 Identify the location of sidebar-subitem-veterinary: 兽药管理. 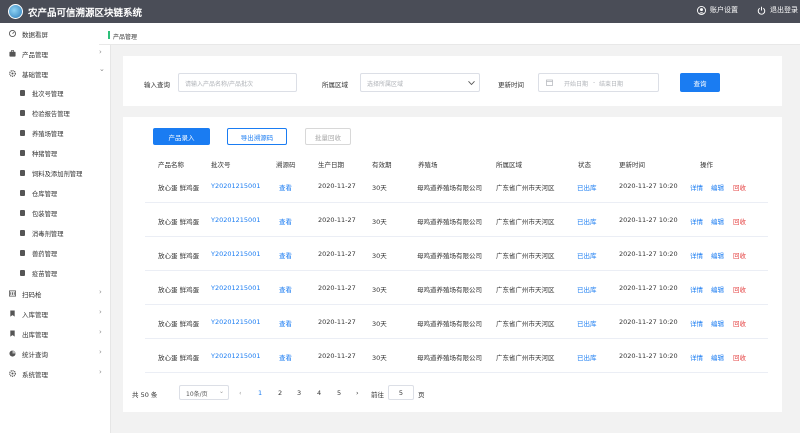
(55, 253).